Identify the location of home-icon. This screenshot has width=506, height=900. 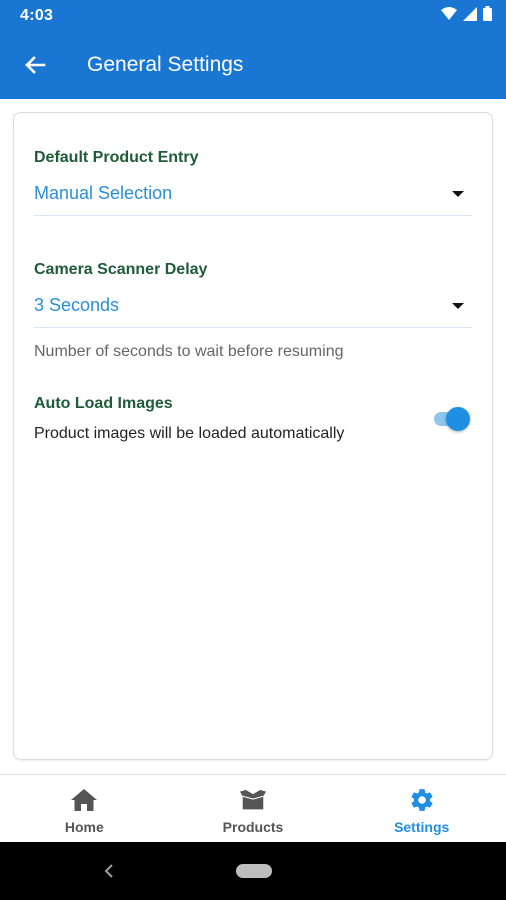
(84, 800).